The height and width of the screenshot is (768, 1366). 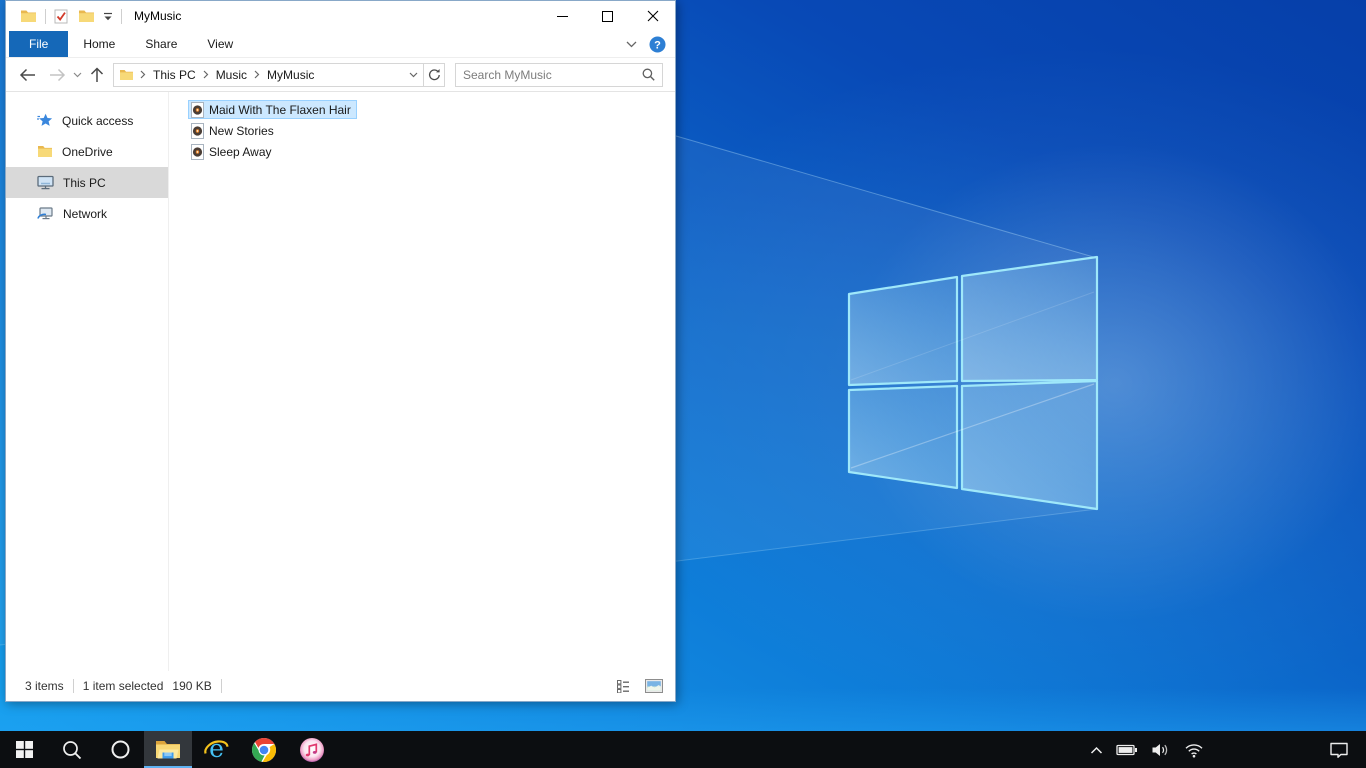 What do you see at coordinates (108, 16) in the screenshot?
I see `customize-qat-dropdown-icon` at bounding box center [108, 16].